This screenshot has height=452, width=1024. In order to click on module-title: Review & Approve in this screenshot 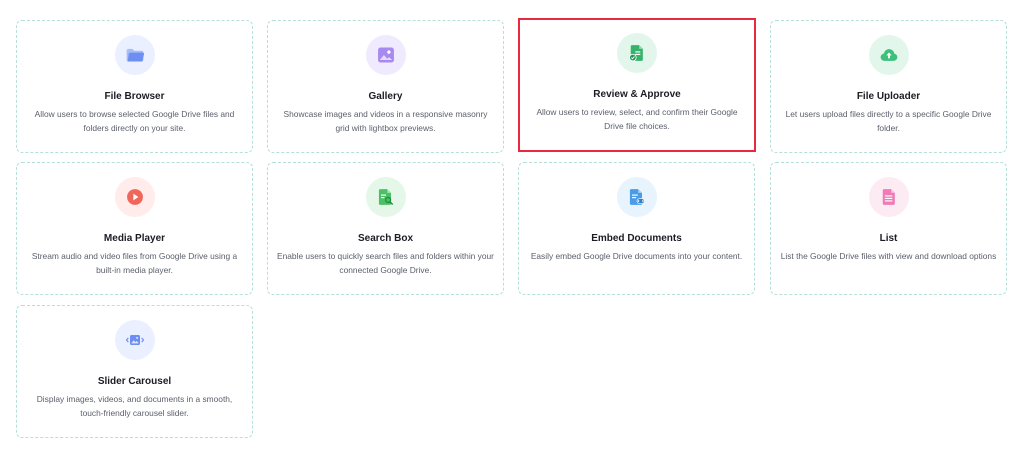, I will do `click(637, 94)`.